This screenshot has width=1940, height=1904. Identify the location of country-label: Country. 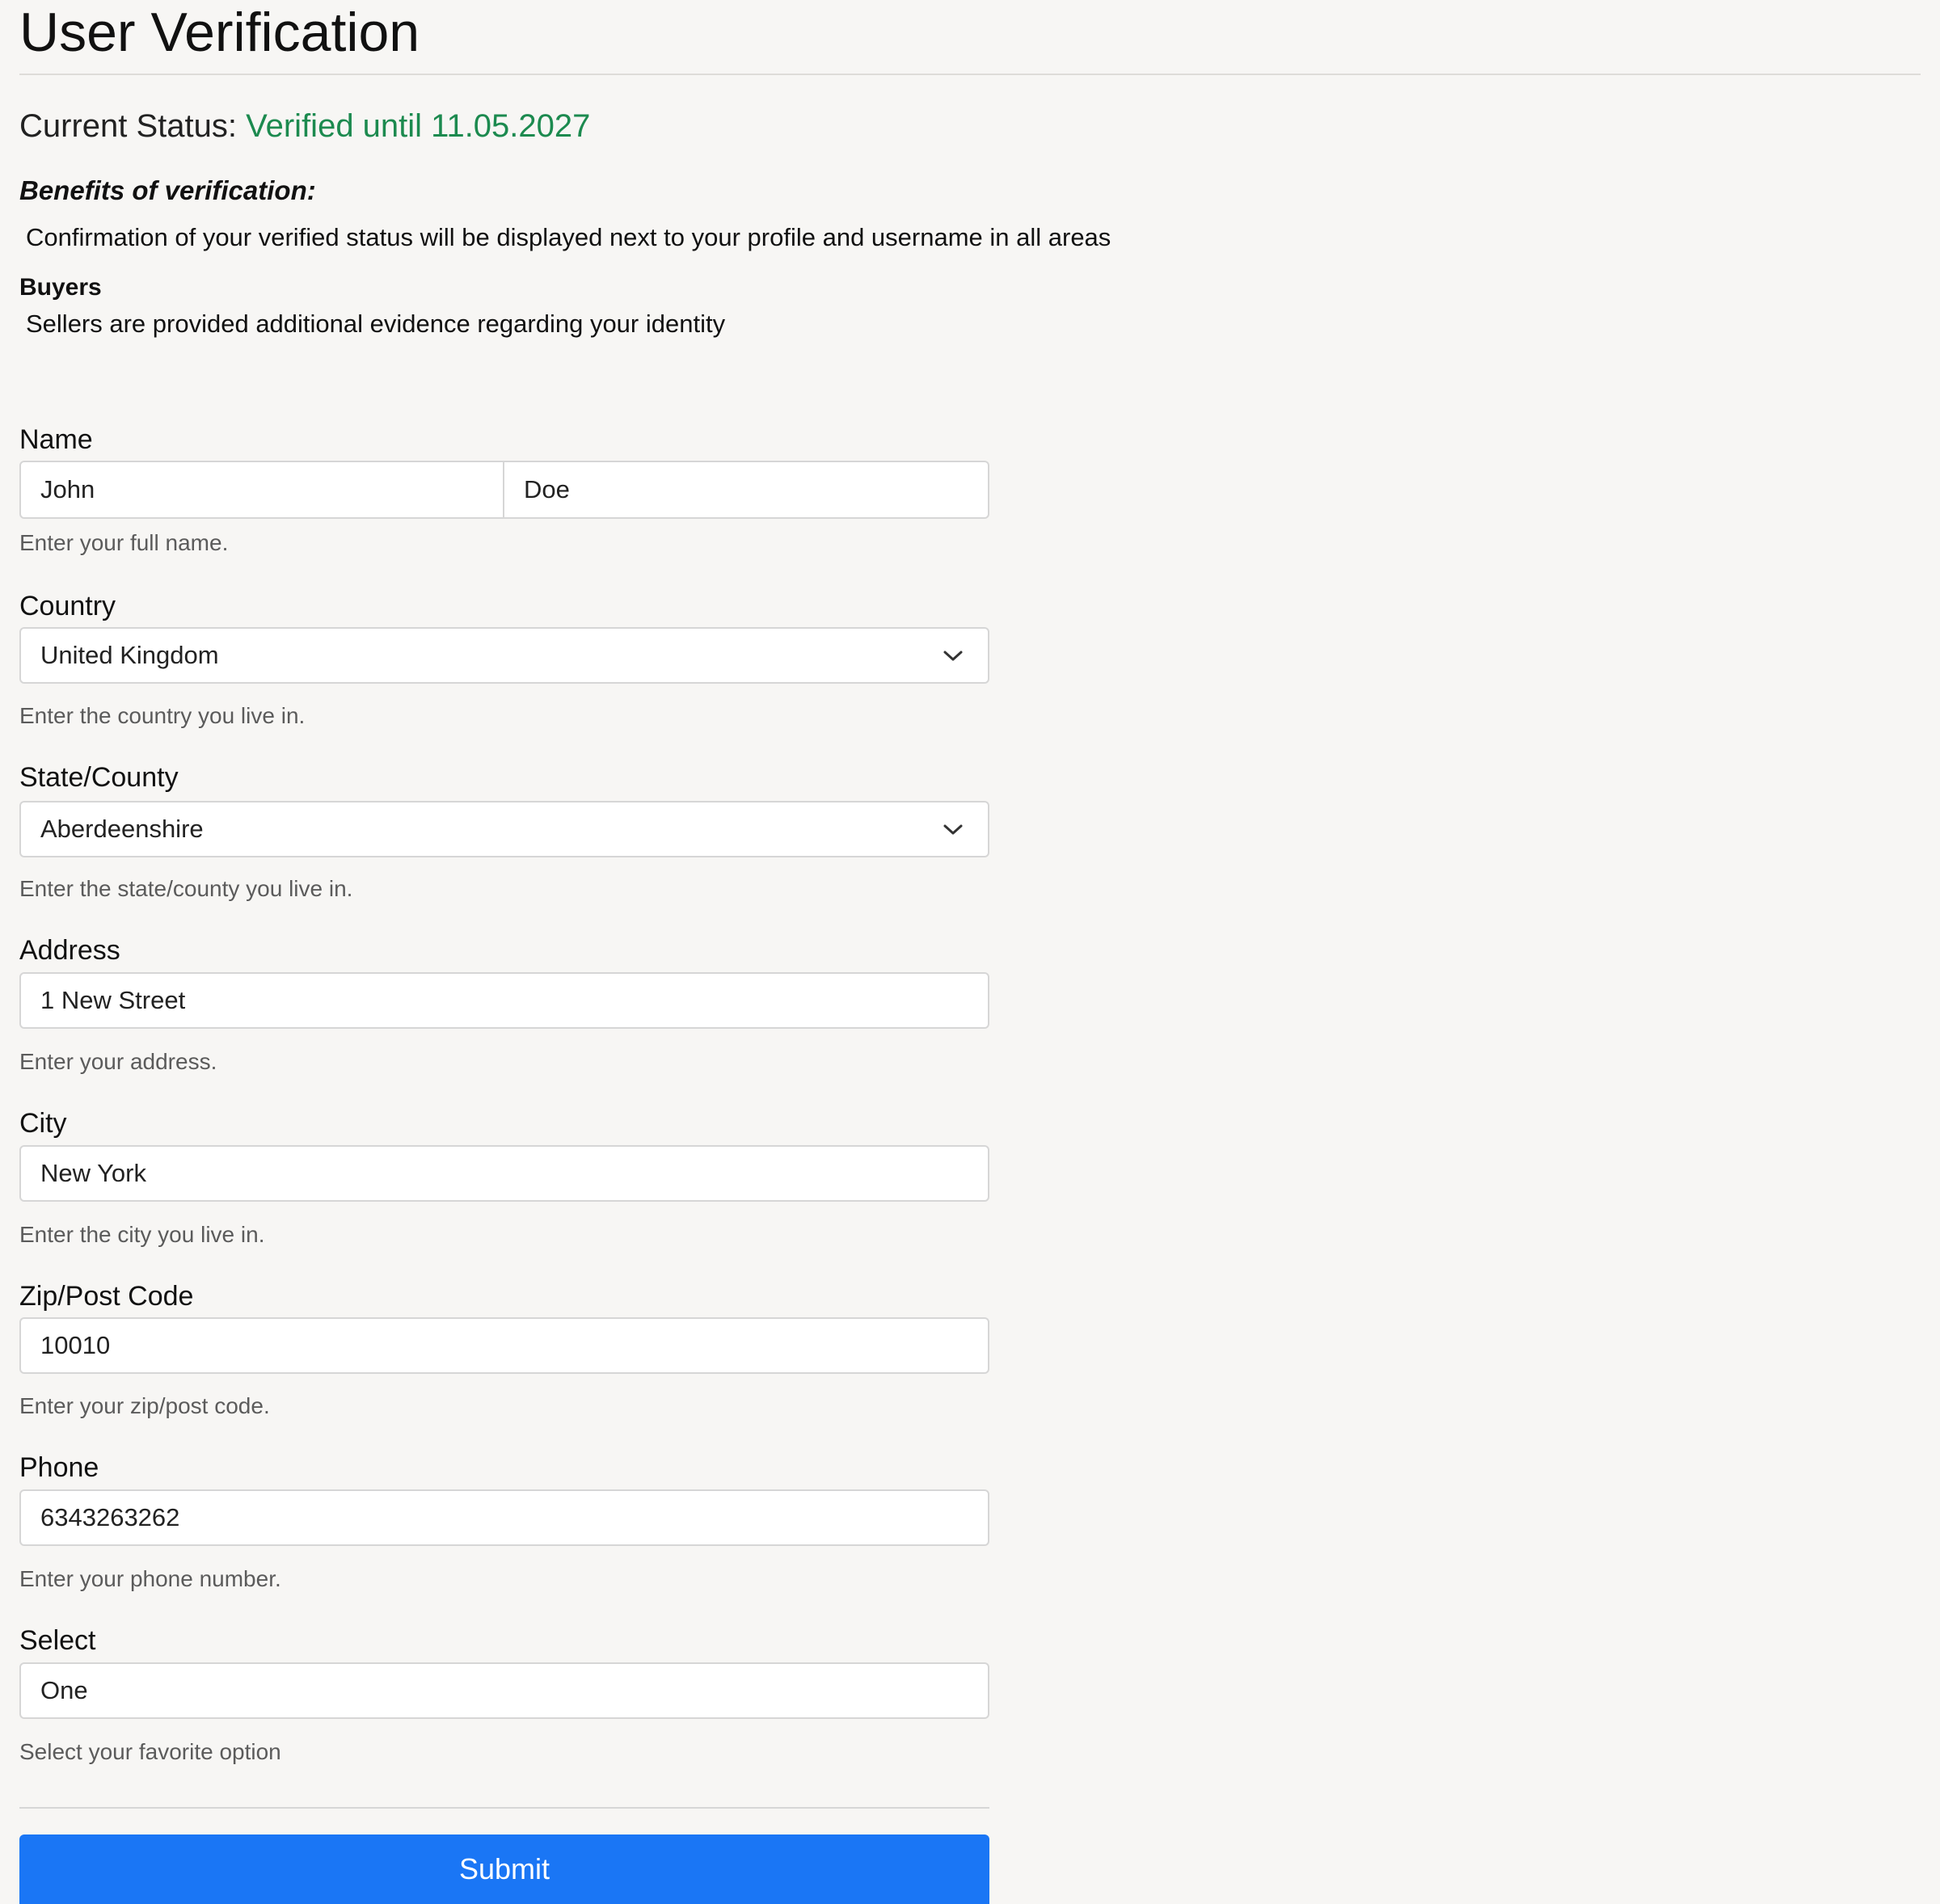
(67, 606).